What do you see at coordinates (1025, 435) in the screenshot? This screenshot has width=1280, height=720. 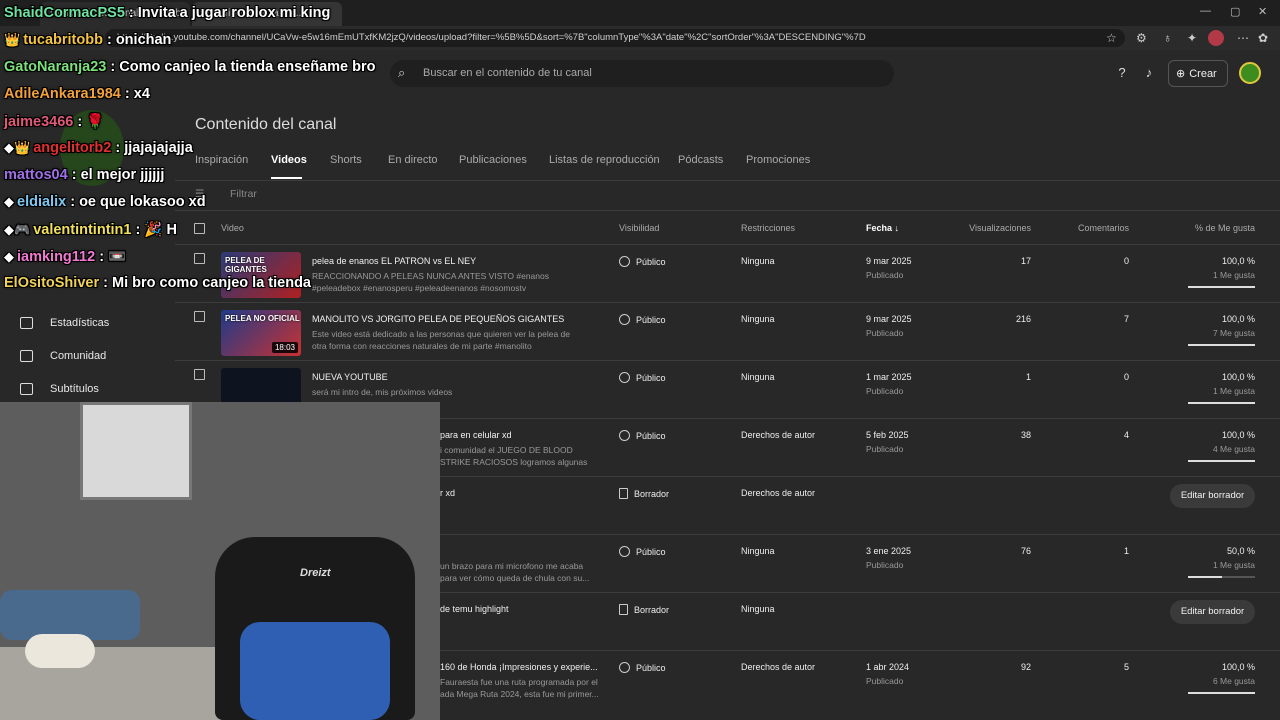 I see `views-value: 38` at bounding box center [1025, 435].